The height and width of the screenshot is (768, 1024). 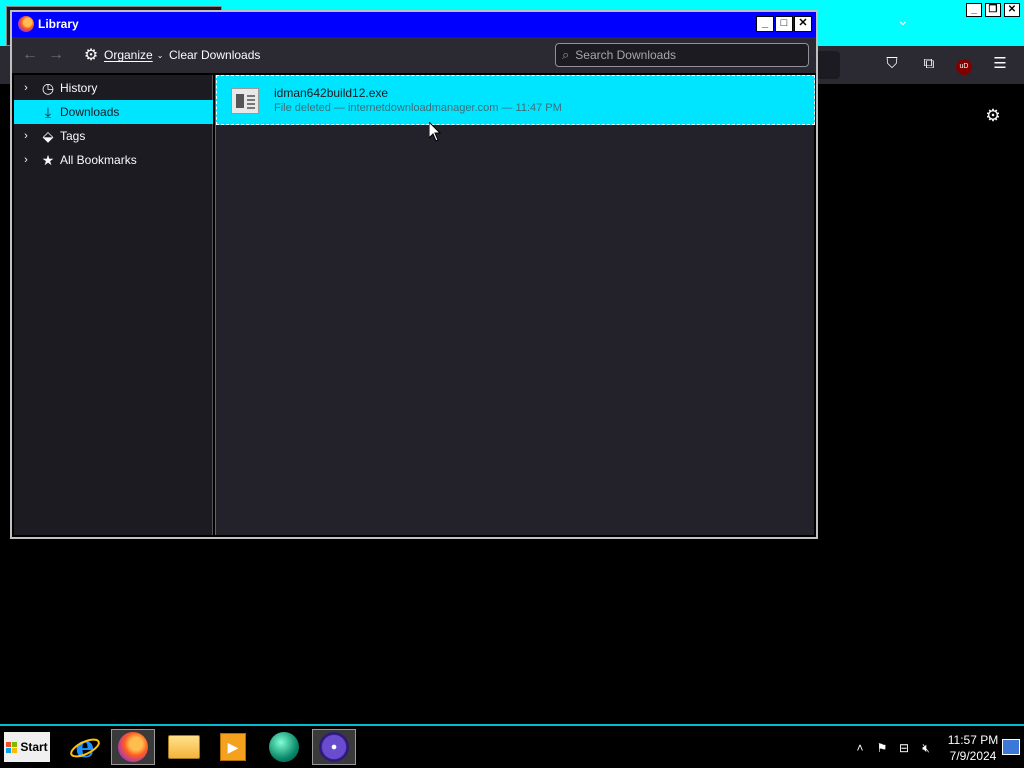 What do you see at coordinates (435, 132) in the screenshot?
I see `mouse-cursor-icon` at bounding box center [435, 132].